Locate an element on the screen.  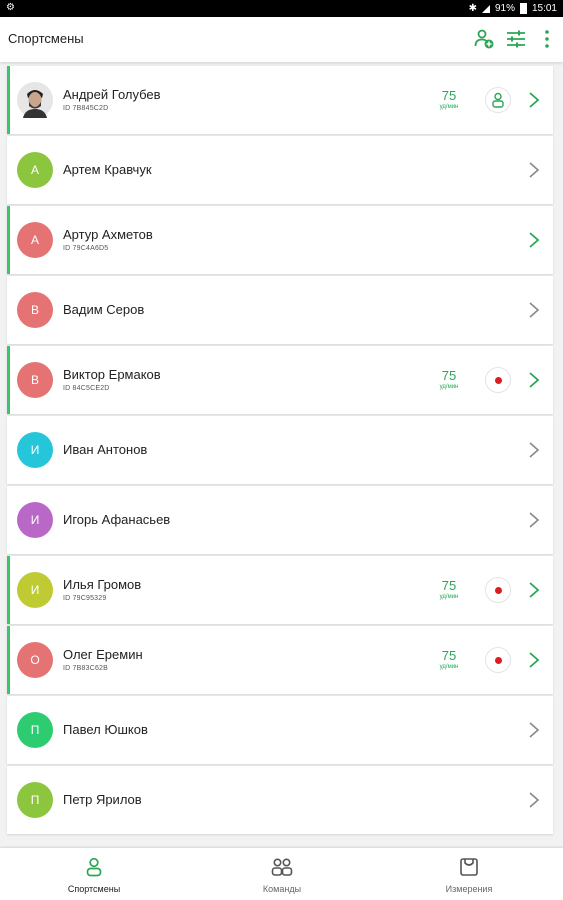
page-title: Спортсмены is located at coordinates (46, 38).